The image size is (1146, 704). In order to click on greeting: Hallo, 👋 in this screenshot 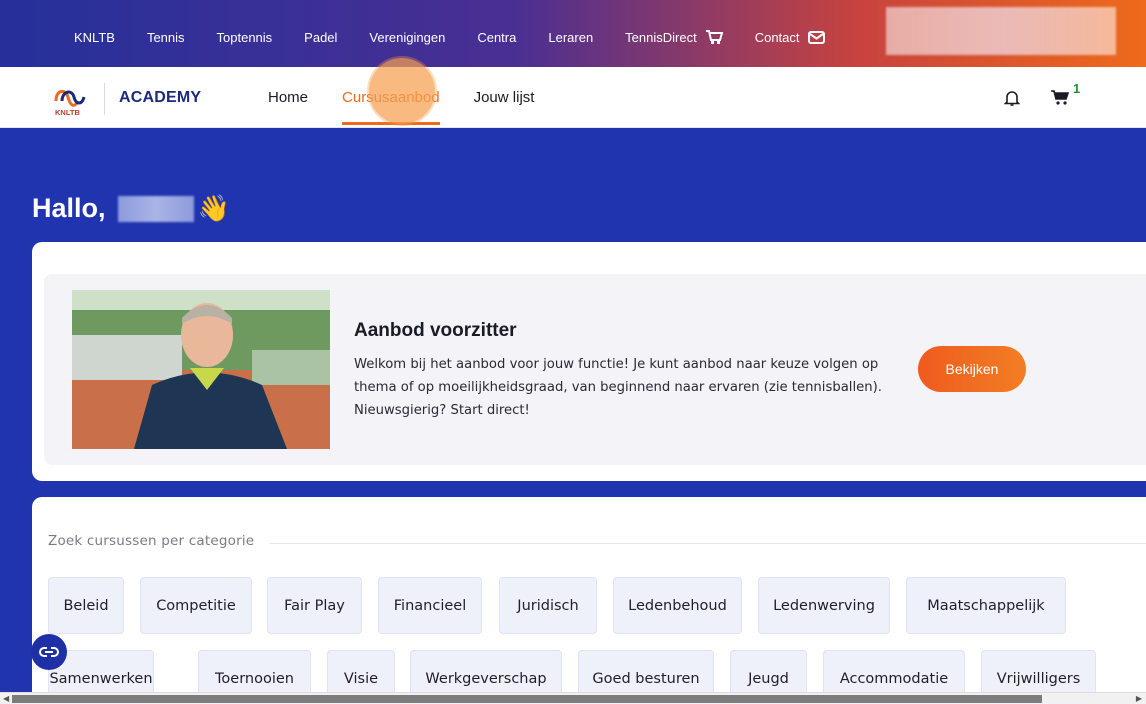, I will do `click(131, 208)`.